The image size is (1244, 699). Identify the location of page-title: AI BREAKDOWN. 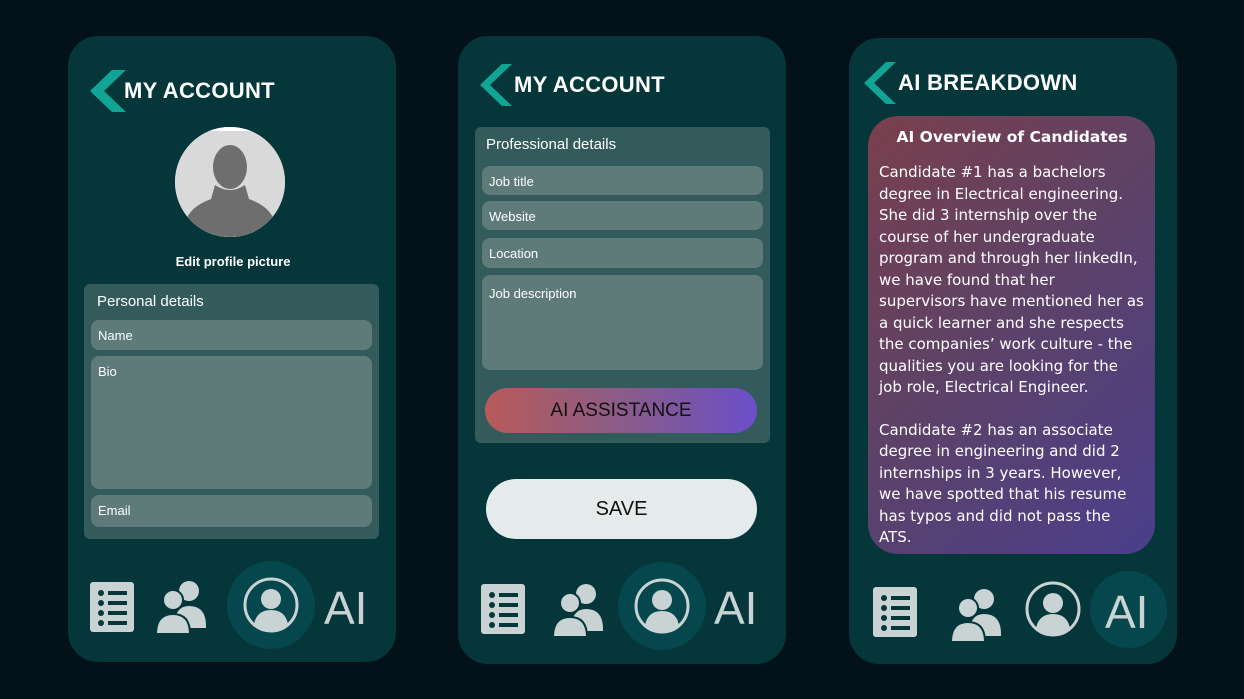
(988, 82).